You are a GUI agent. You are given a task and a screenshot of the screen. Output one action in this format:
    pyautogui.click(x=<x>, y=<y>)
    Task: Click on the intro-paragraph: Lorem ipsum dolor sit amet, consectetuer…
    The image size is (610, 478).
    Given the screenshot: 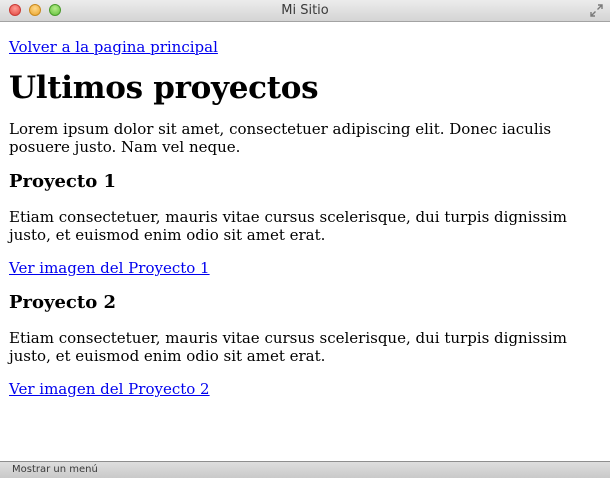 What is the action you would take?
    pyautogui.click(x=280, y=138)
    